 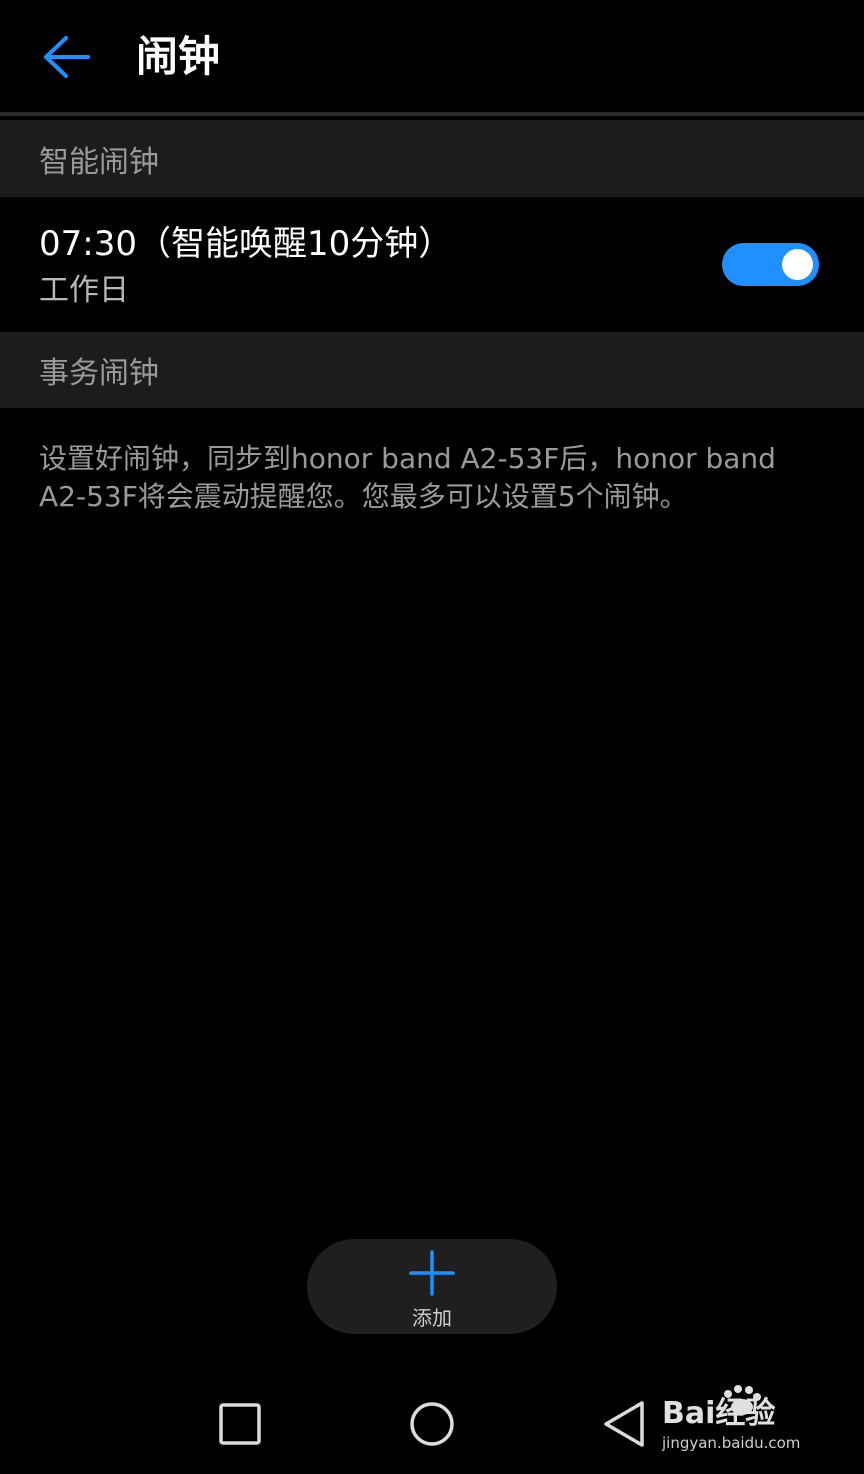 What do you see at coordinates (797, 264) in the screenshot?
I see `toggle-knob` at bounding box center [797, 264].